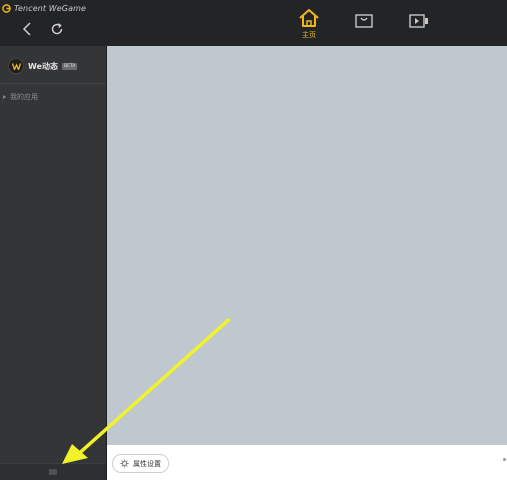  I want to click on we-feed-link: We动态 BETA, so click(43, 66).